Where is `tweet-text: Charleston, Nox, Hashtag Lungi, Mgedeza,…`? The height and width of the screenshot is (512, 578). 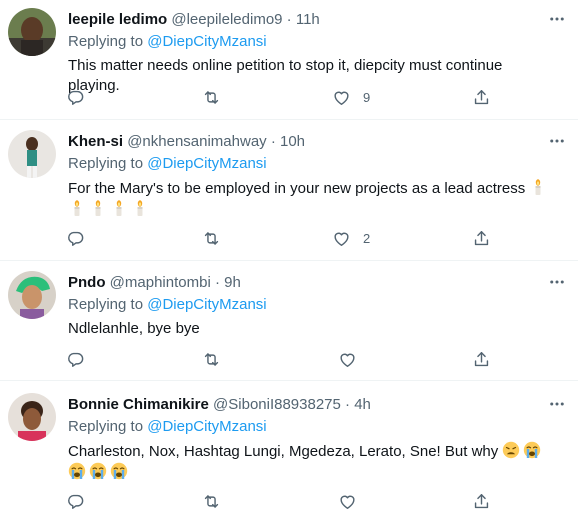
tweet-text: Charleston, Nox, Hashtag Lungi, Mgedeza,… is located at coordinates (311, 462).